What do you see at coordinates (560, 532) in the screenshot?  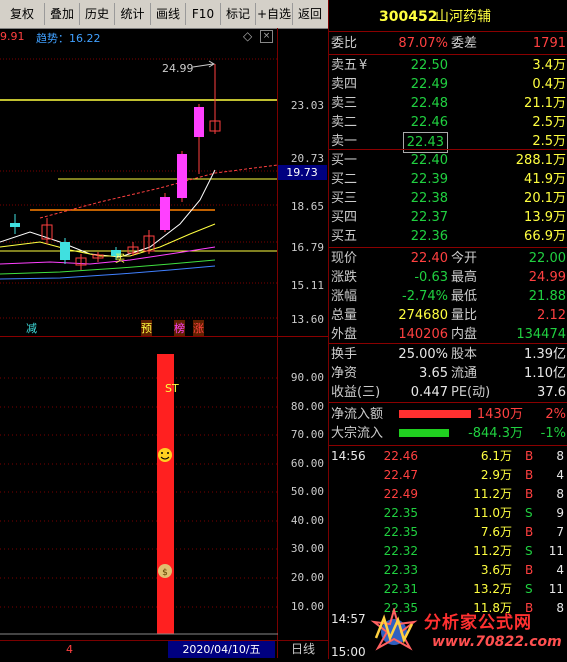 I see `tick-count: 7` at bounding box center [560, 532].